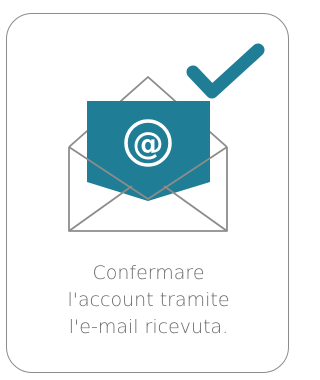  I want to click on at-sign-icon: @, so click(148, 143).